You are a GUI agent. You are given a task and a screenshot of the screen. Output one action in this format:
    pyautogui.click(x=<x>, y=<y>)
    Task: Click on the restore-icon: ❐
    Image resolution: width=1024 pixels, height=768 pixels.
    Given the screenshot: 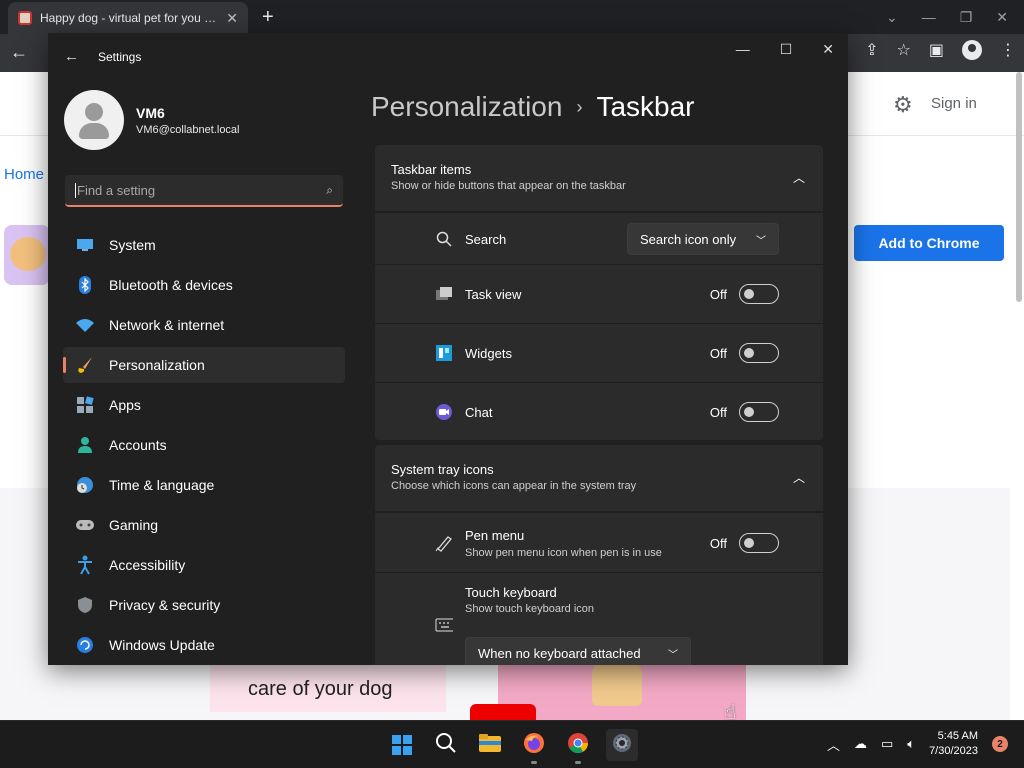 What is the action you would take?
    pyautogui.click(x=966, y=17)
    